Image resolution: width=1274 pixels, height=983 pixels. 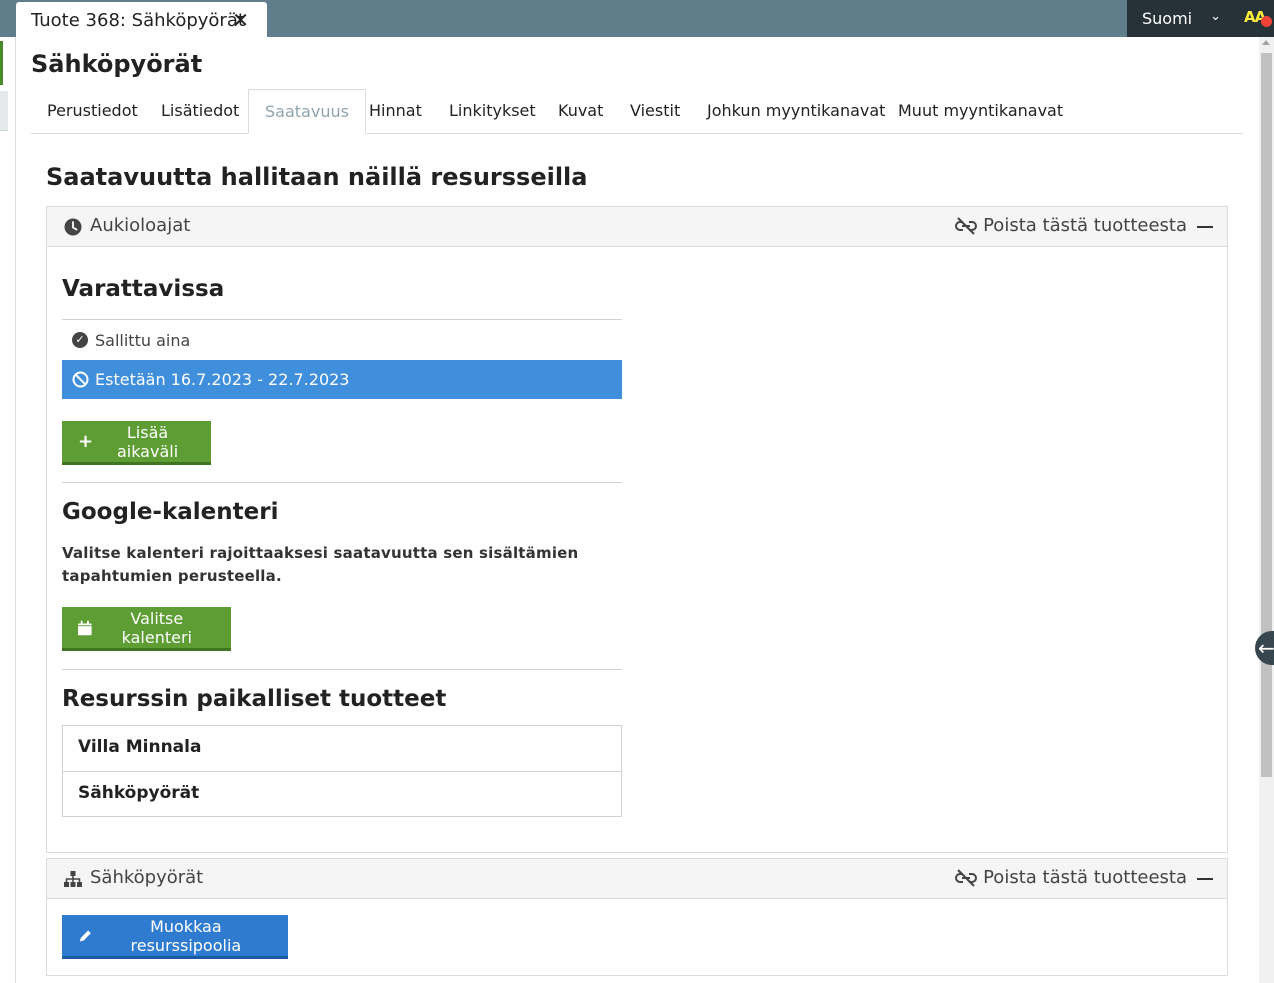 I want to click on scrollbar-thumb, so click(x=1266, y=415).